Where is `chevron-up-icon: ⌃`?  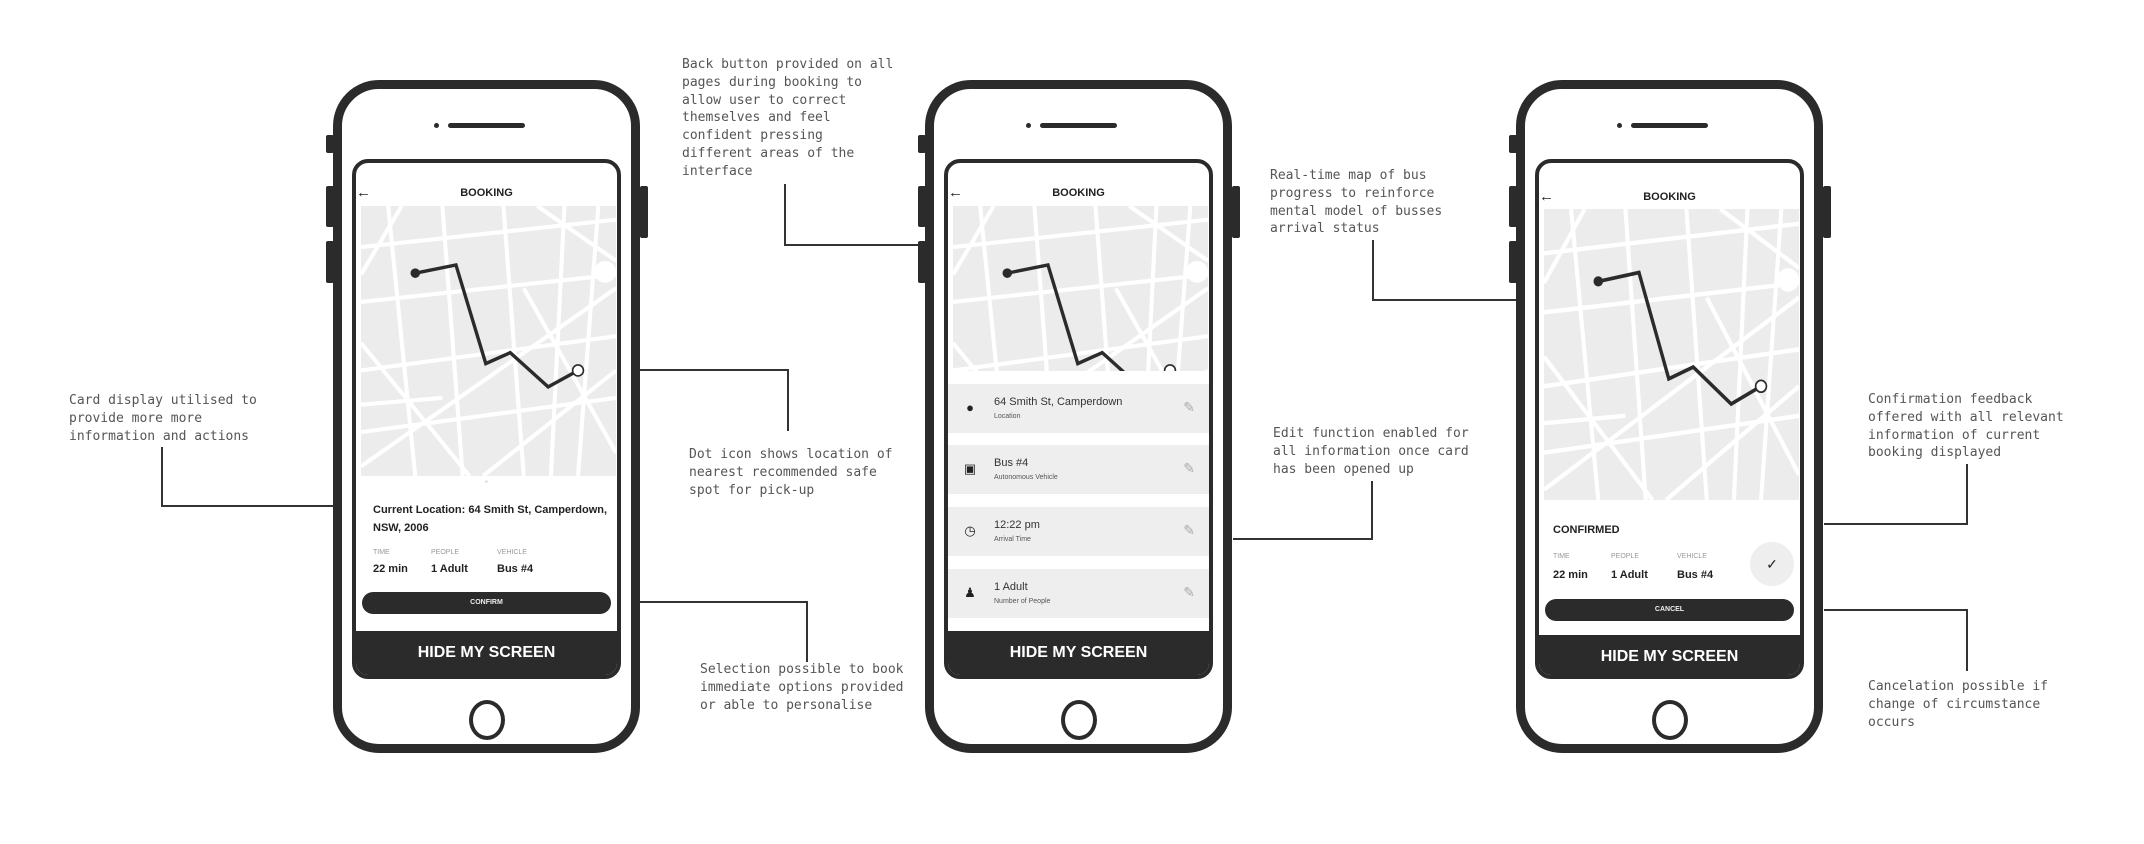 chevron-up-icon: ⌃ is located at coordinates (486, 484).